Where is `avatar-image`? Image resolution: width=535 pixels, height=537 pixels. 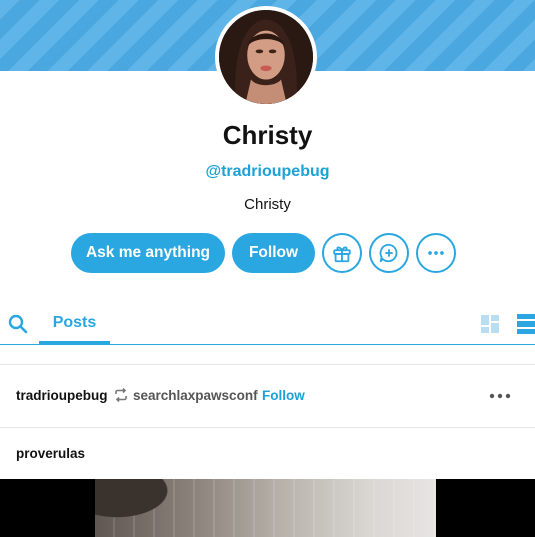 avatar-image is located at coordinates (266, 57).